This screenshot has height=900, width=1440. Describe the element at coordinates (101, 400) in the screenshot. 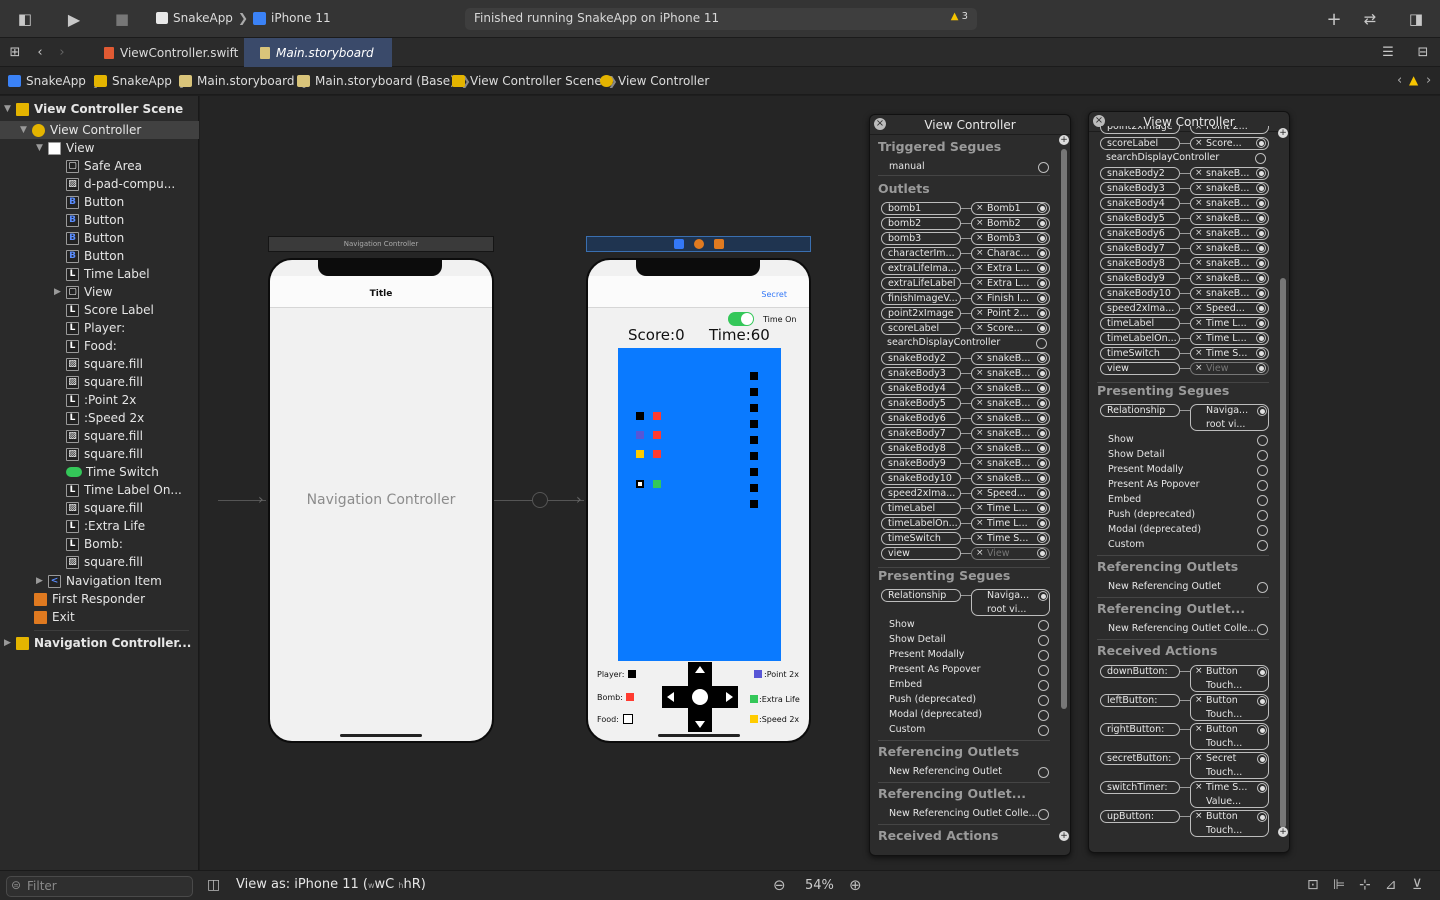

I see `outline-item: L:Point 2x` at that location.